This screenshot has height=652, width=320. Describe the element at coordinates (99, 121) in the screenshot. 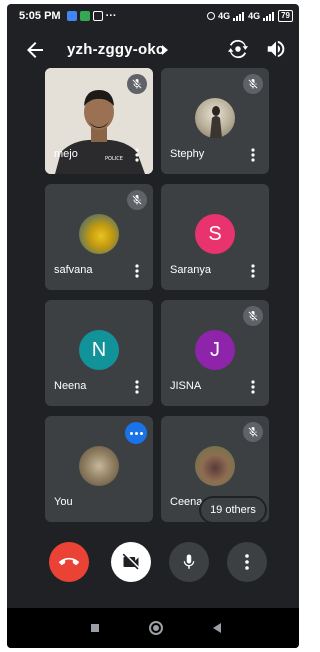

I see `participant-tile-mejo: POLICE mejo` at that location.